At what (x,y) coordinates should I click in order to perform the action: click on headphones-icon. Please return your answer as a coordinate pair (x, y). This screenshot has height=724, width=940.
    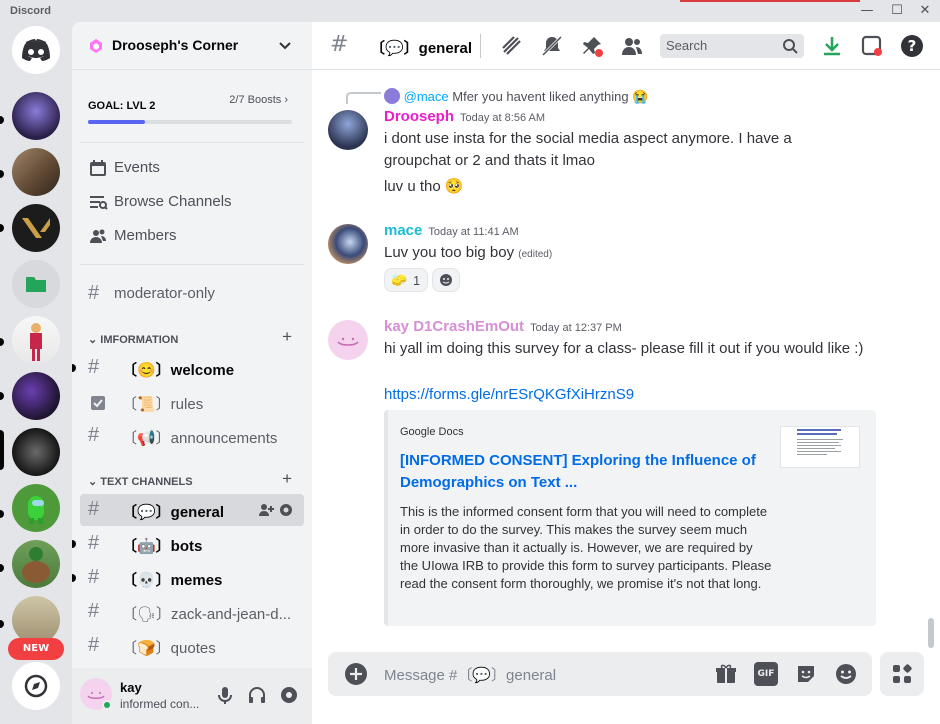
    Looking at the image, I should click on (257, 695).